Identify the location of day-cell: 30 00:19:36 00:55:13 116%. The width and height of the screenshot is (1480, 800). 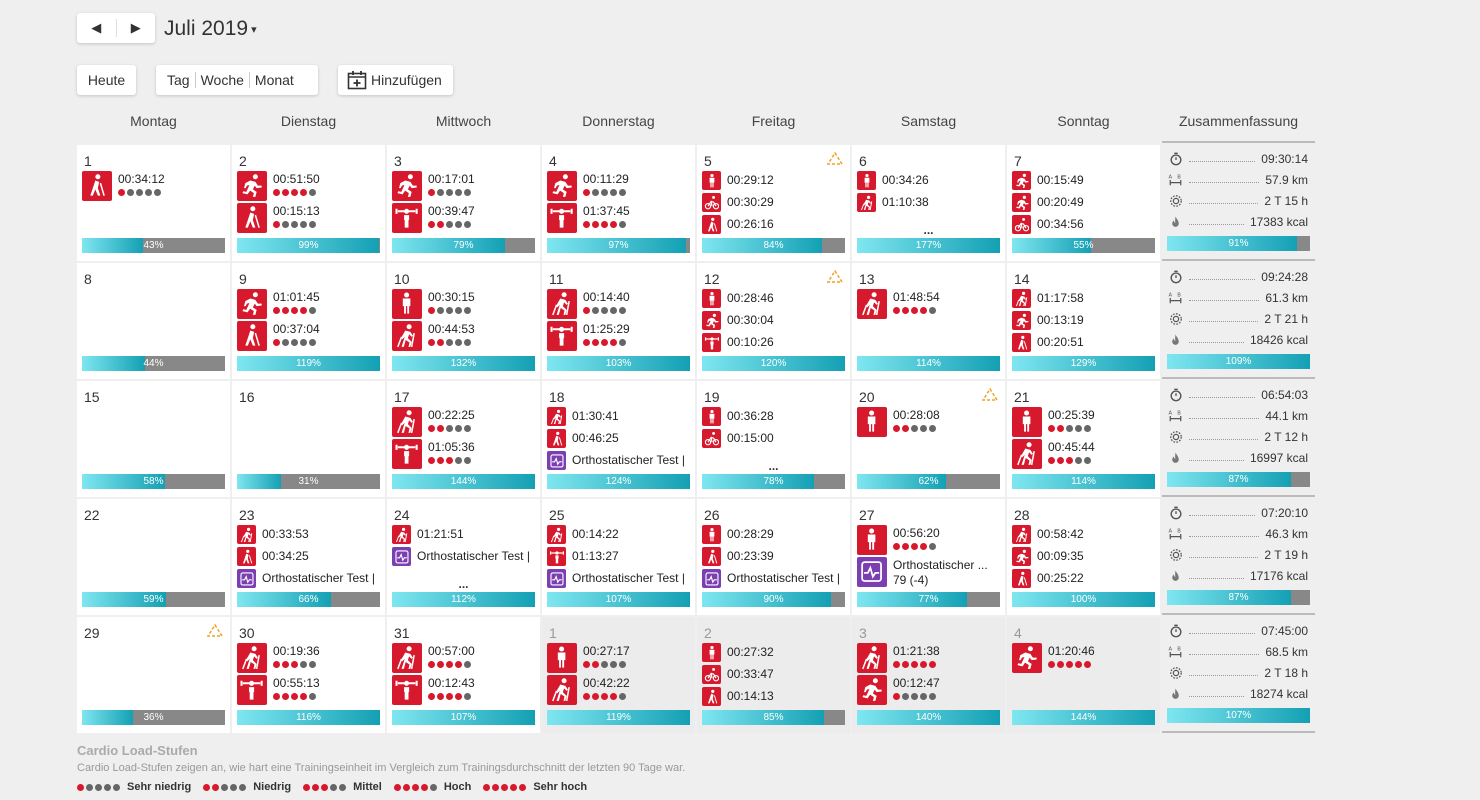
(308, 675).